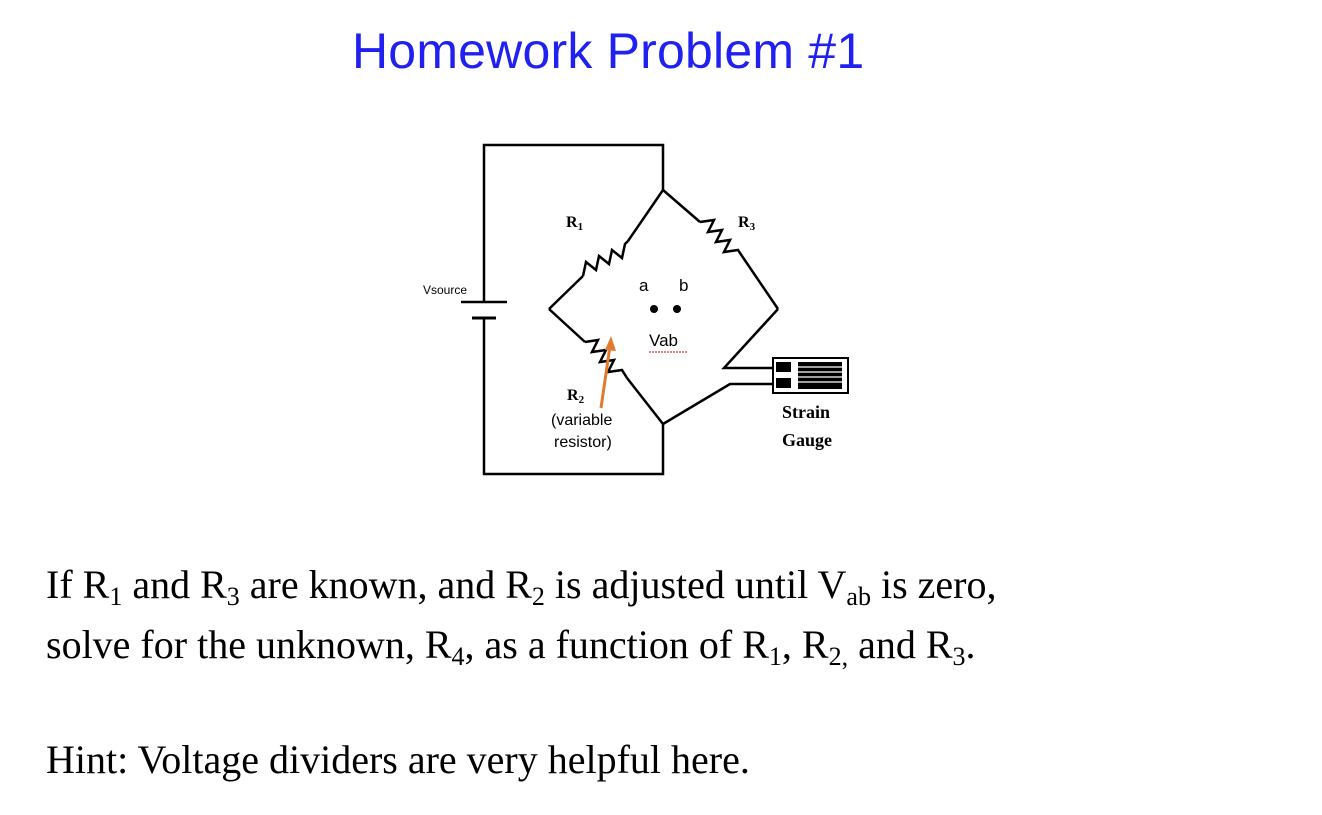  I want to click on arrow-head-icon, so click(610, 343).